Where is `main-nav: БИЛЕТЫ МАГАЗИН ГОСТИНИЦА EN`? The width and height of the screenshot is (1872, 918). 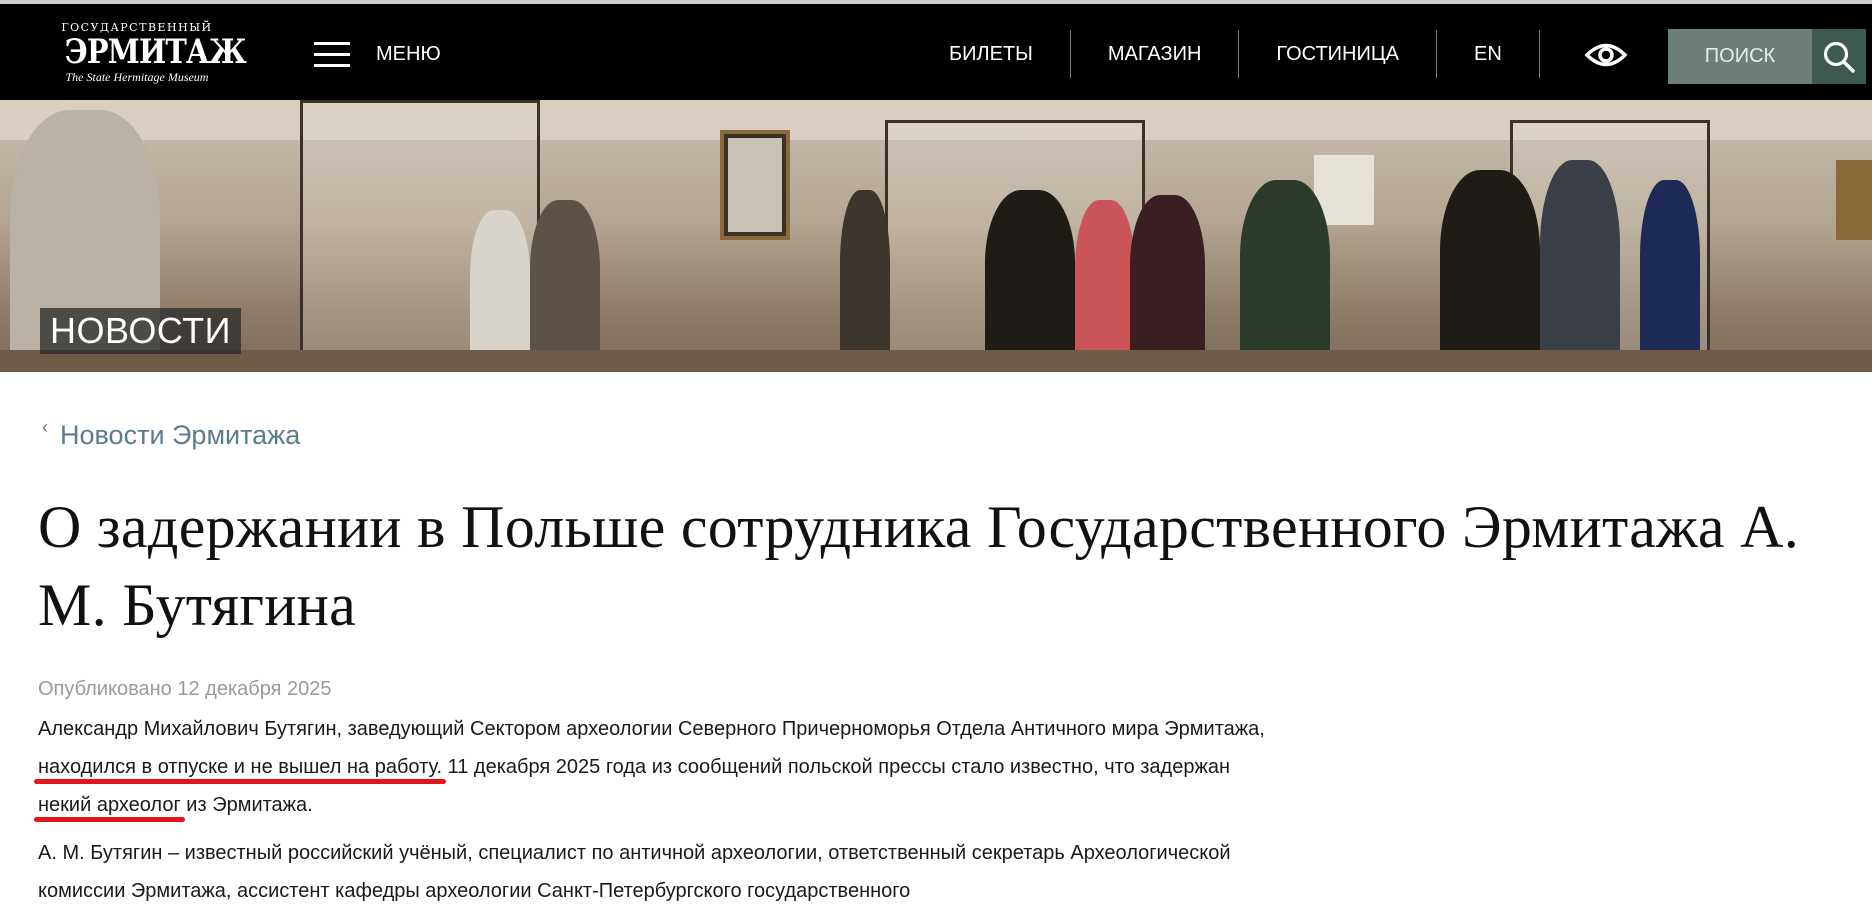 main-nav: БИЛЕТЫ МАГАЗИН ГОСТИНИЦА EN is located at coordinates (1226, 54).